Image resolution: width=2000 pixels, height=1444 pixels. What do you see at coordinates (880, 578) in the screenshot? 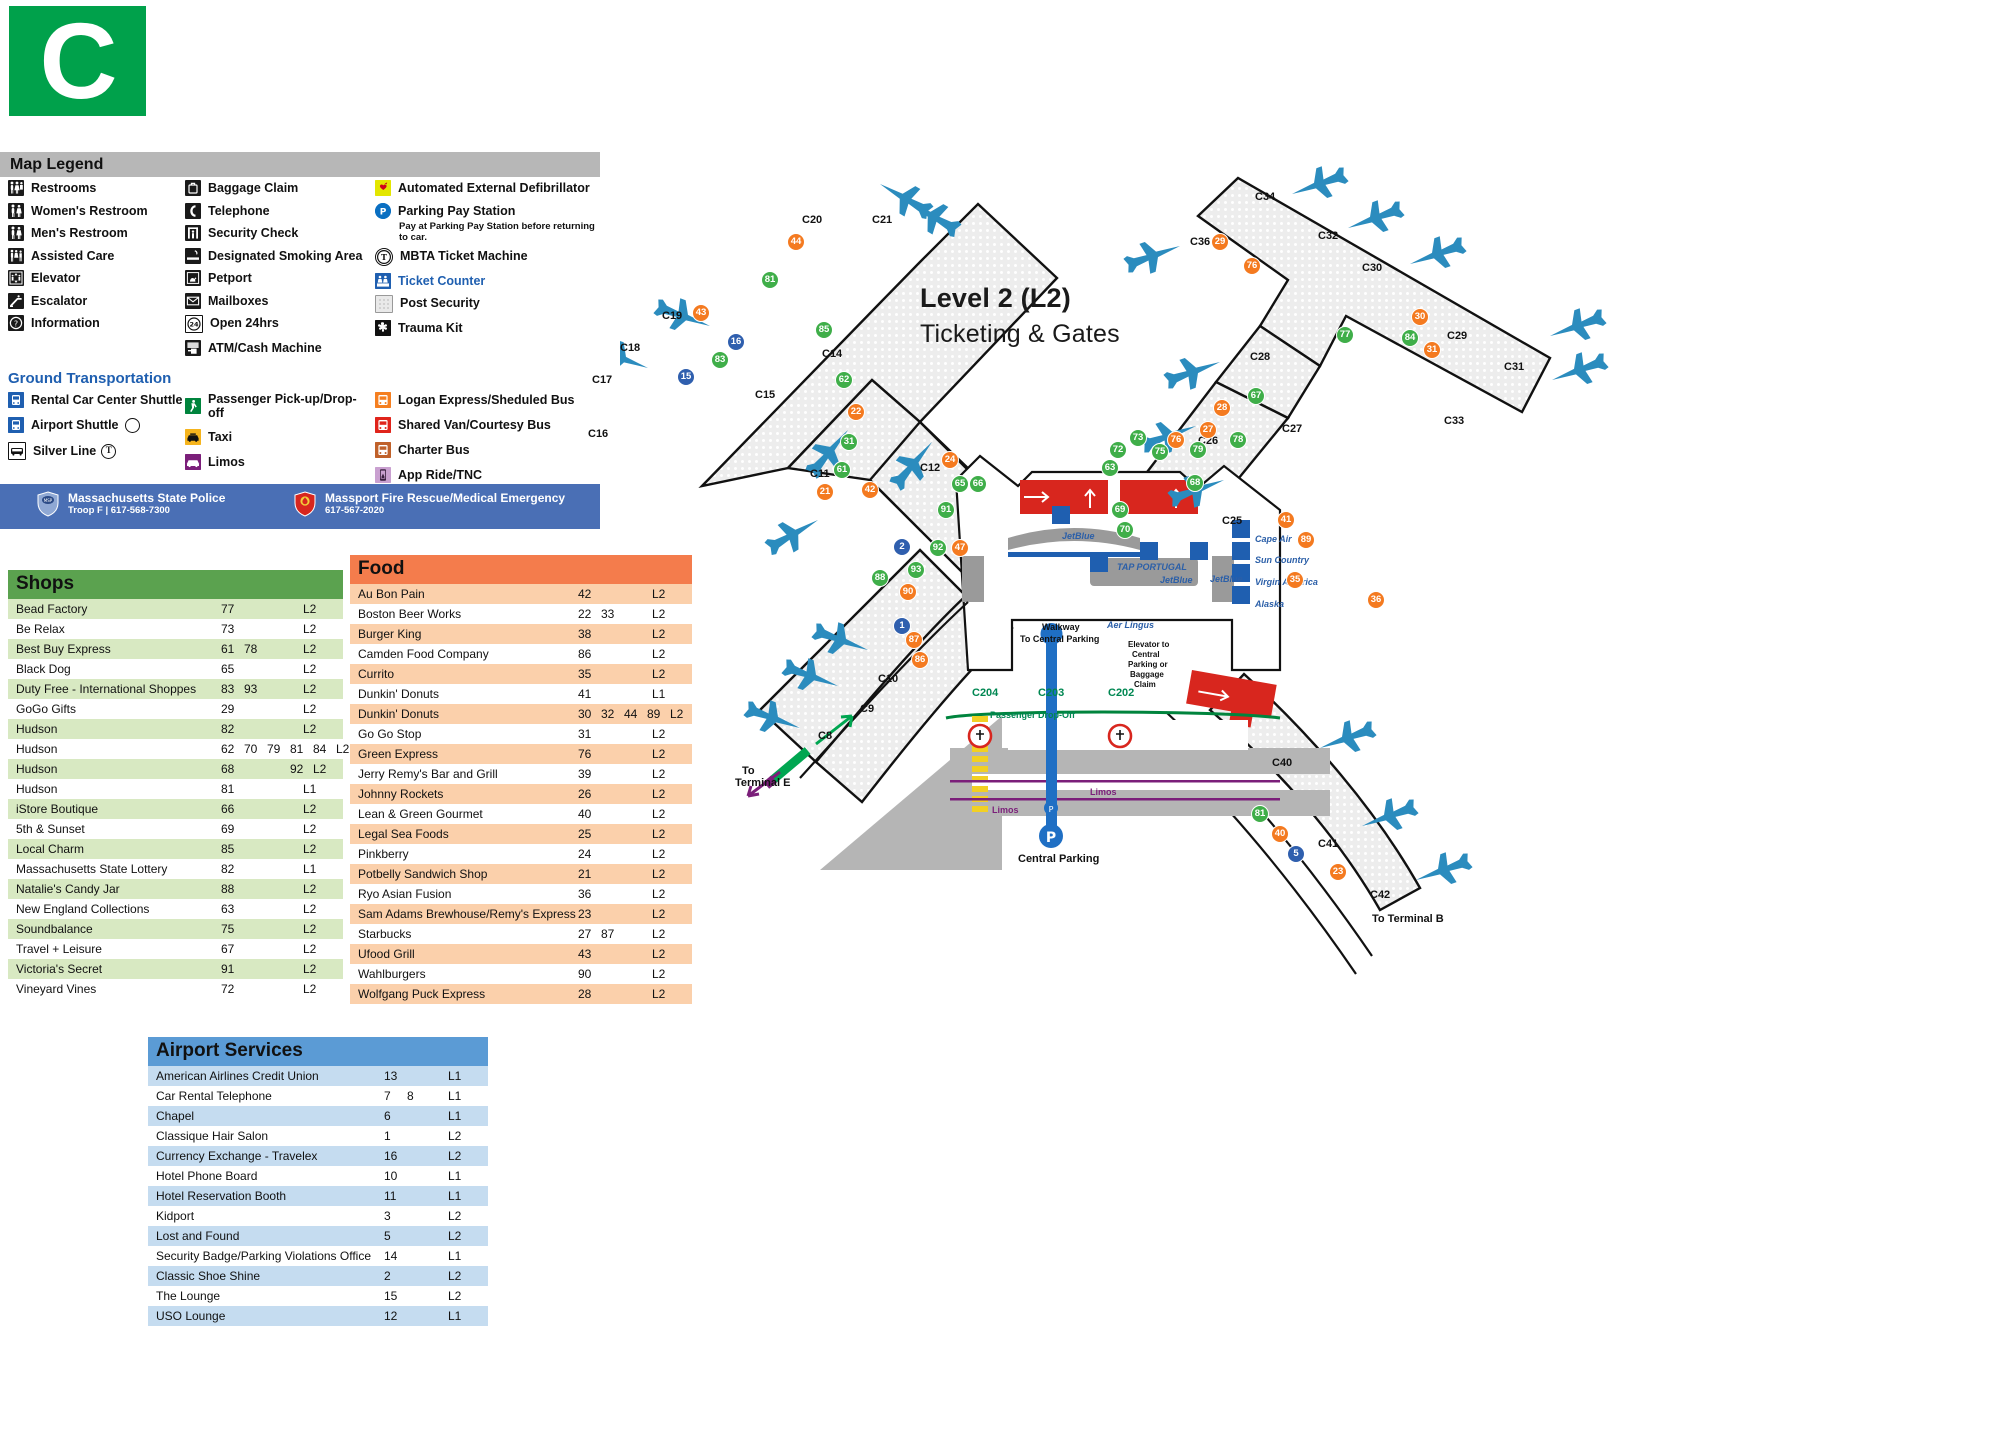
I see `map-poi-marker: 88` at bounding box center [880, 578].